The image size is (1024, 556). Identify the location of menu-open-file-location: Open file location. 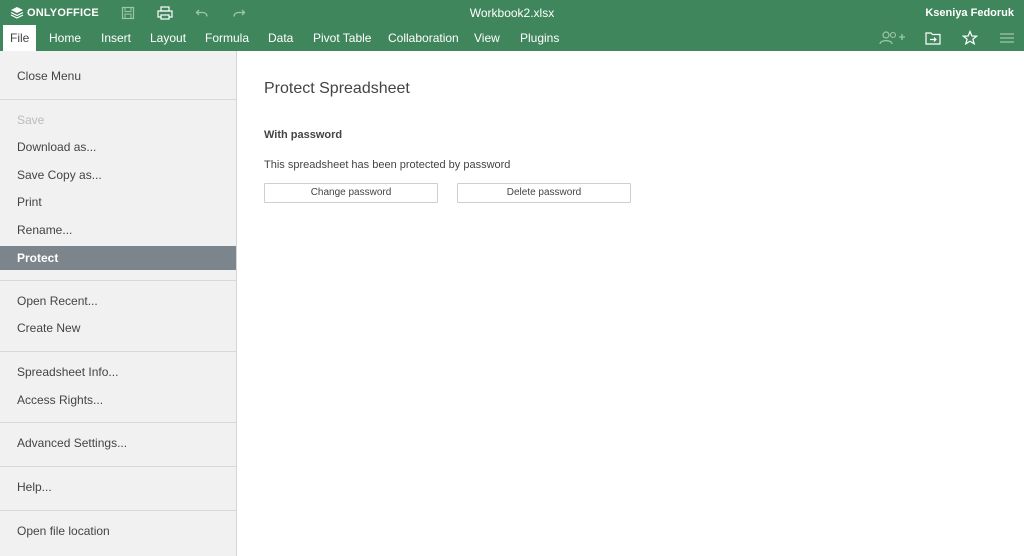
(118, 531).